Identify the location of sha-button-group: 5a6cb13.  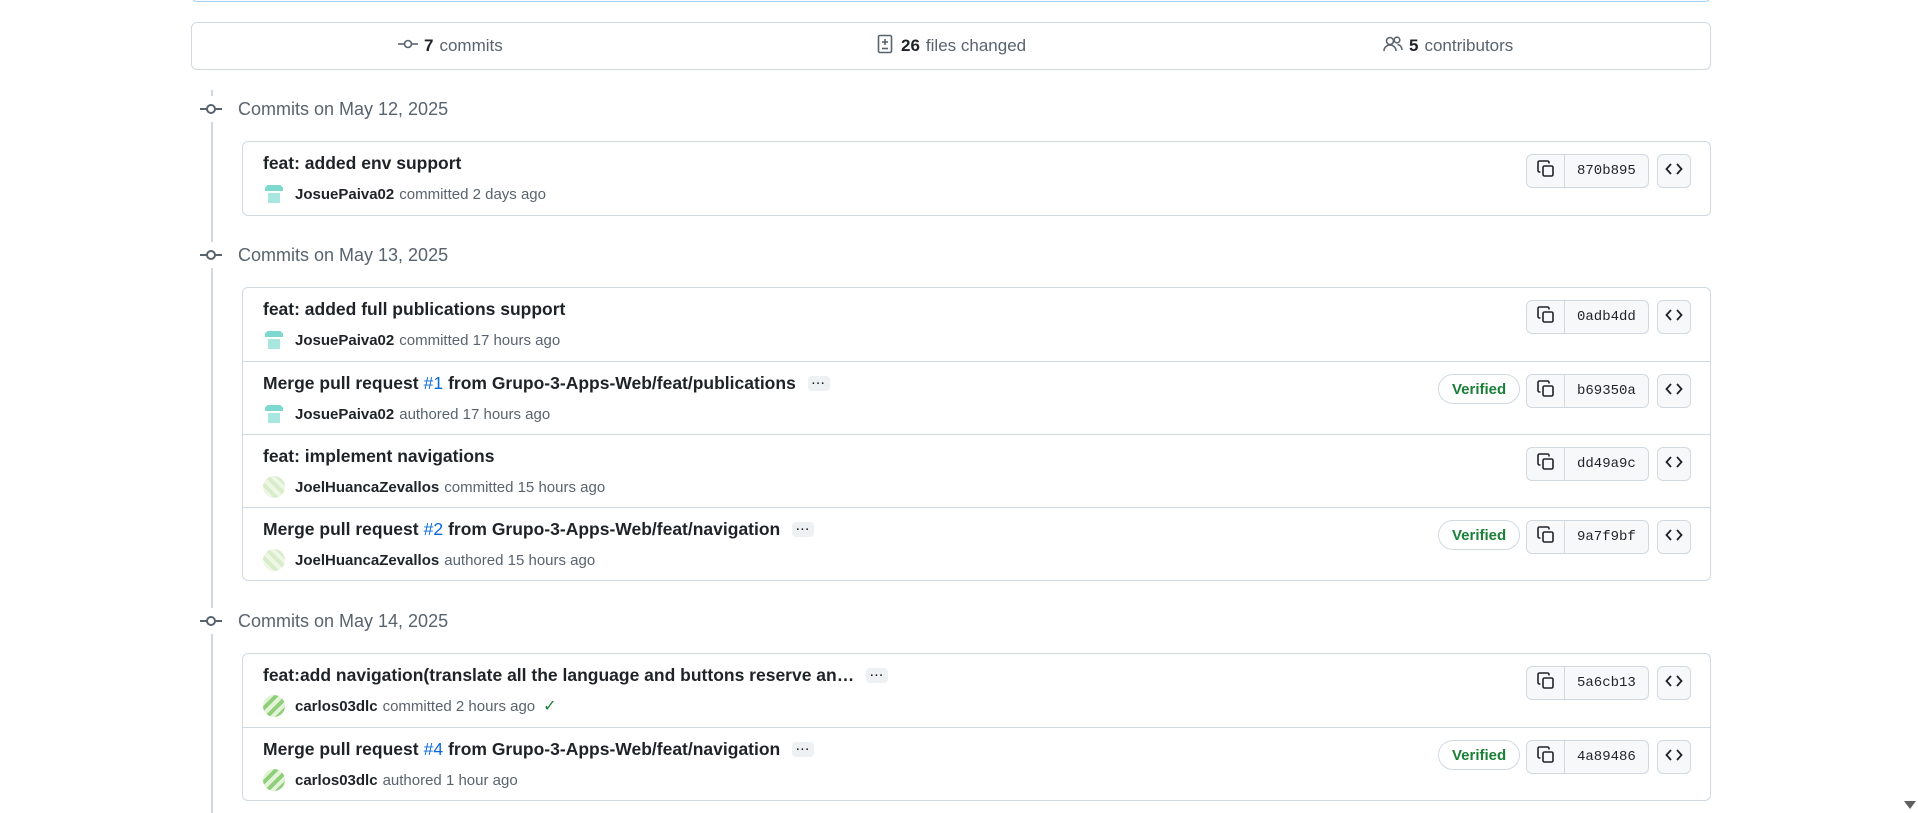
(1587, 683).